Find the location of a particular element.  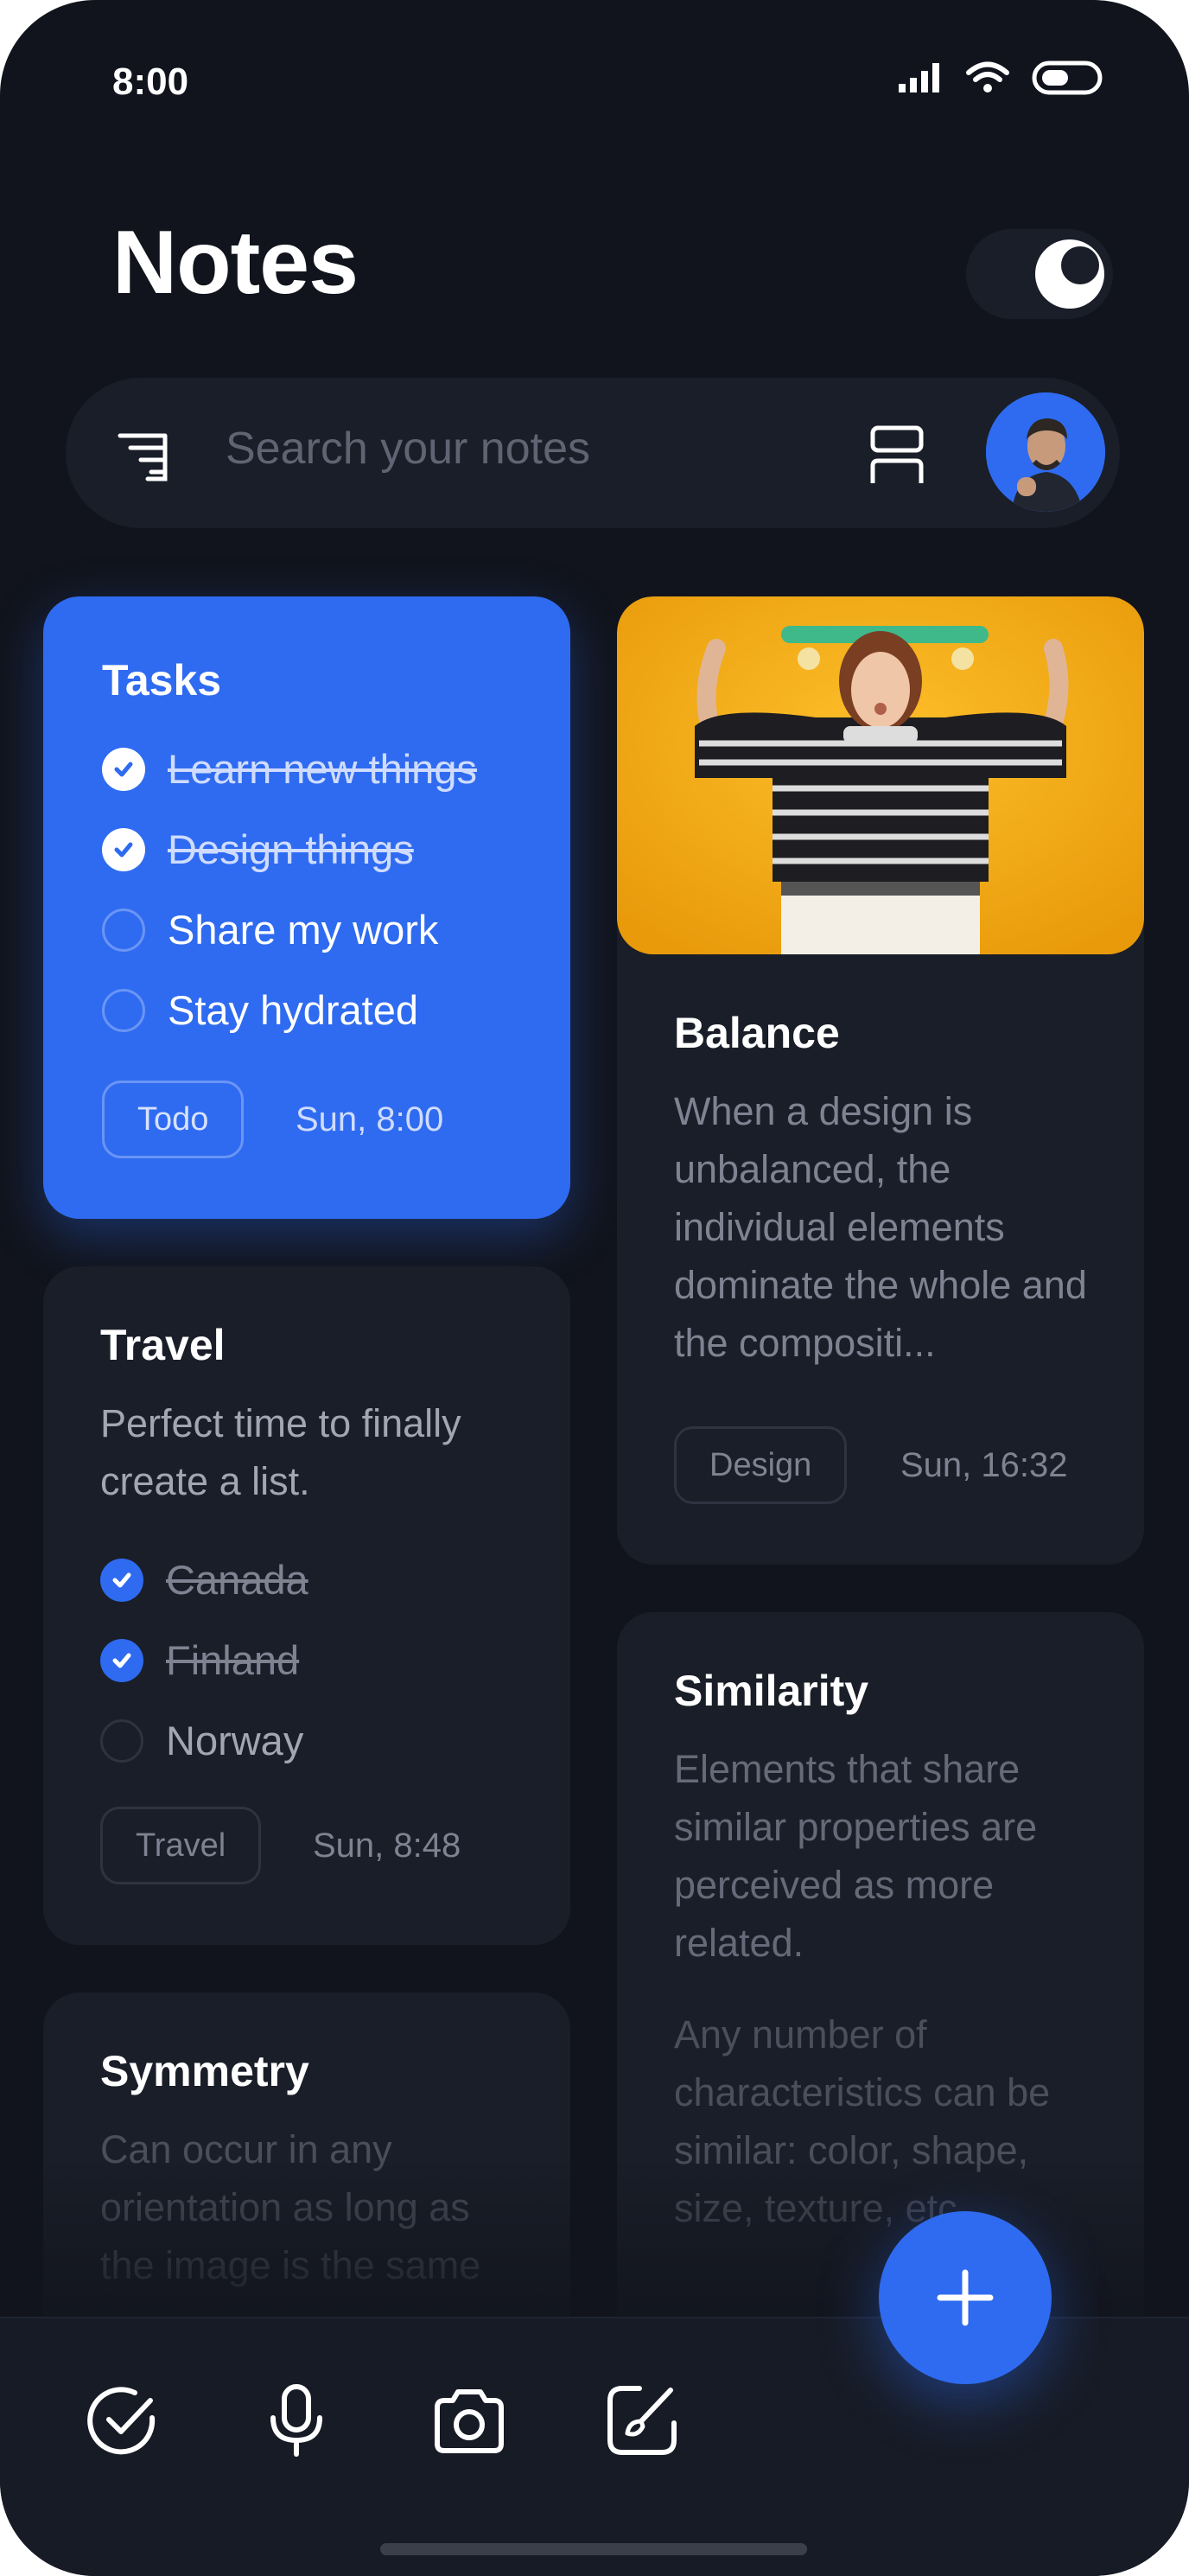

checklist-item: Learn new things is located at coordinates (289, 769).